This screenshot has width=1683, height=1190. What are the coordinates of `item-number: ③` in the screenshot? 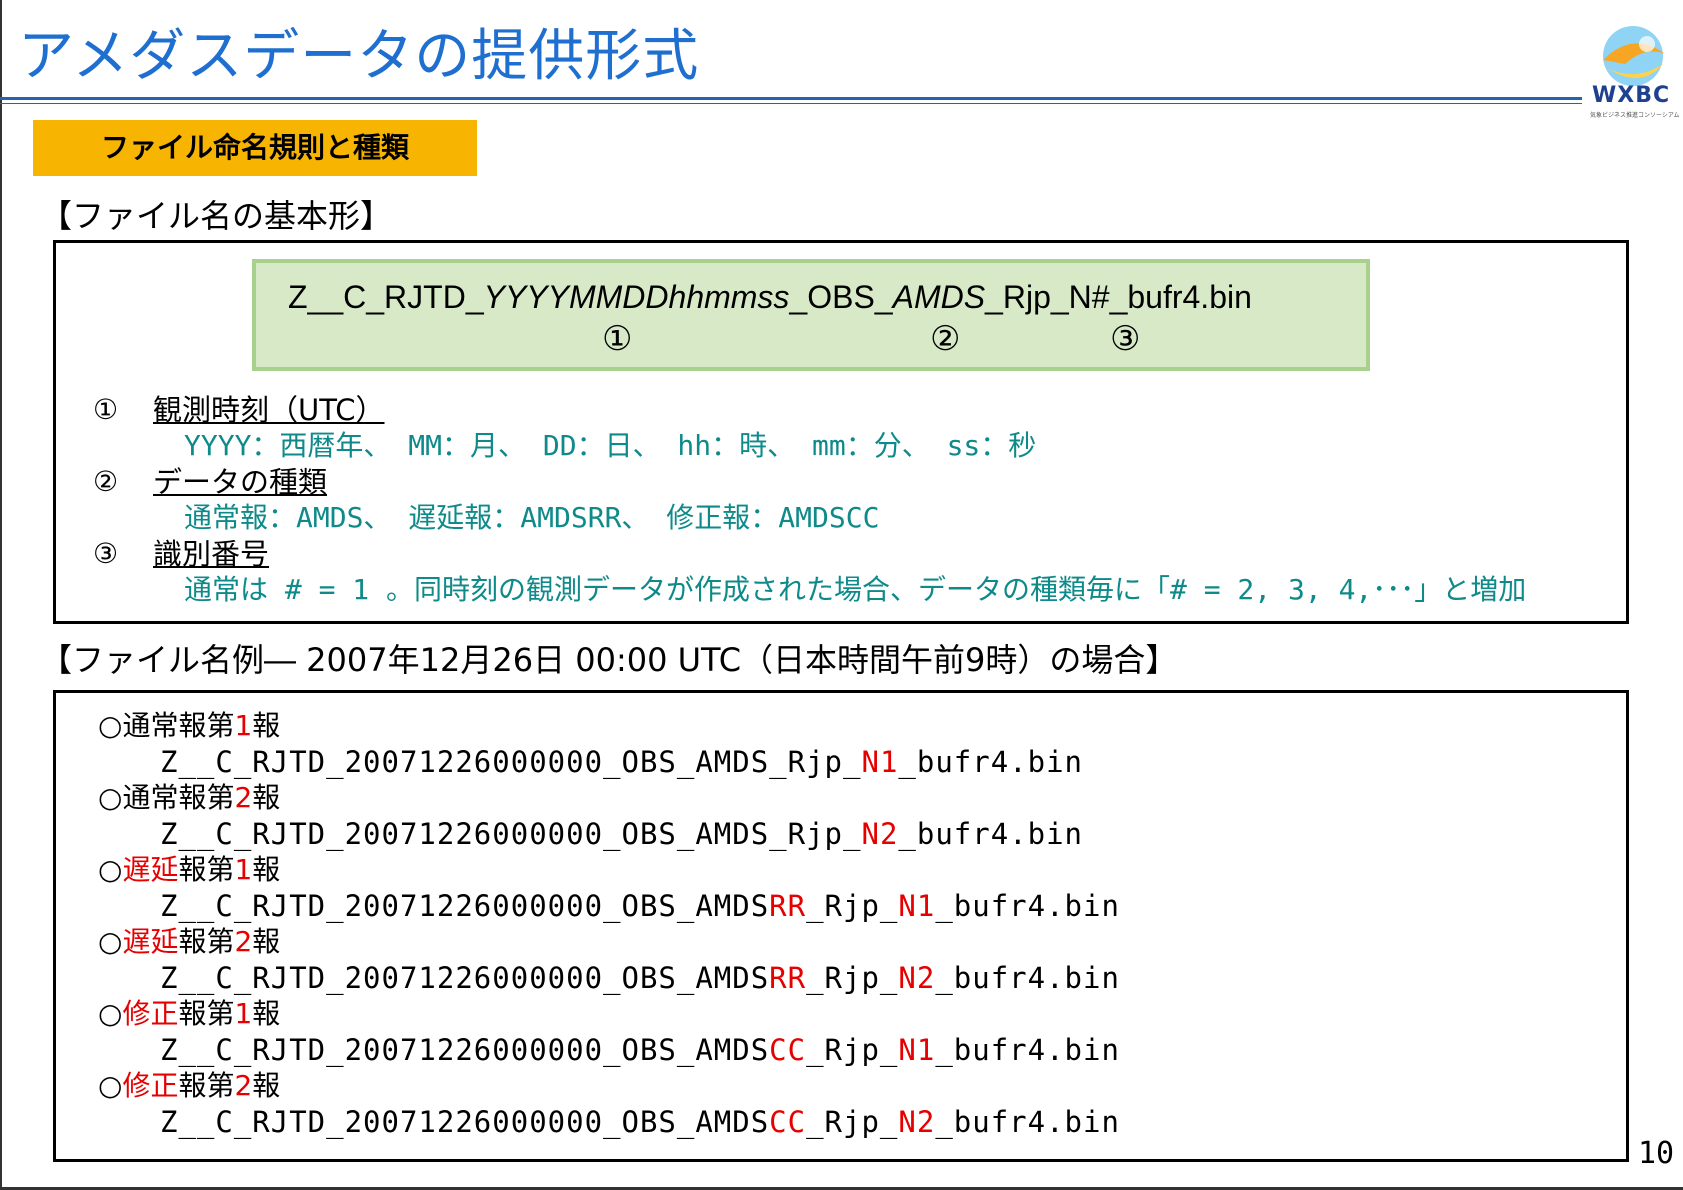 It's located at (106, 553).